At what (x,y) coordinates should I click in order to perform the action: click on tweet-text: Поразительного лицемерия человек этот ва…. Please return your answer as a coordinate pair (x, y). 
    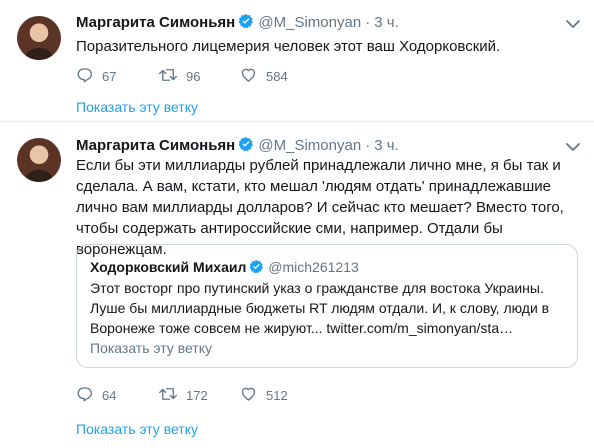
    Looking at the image, I should click on (288, 46).